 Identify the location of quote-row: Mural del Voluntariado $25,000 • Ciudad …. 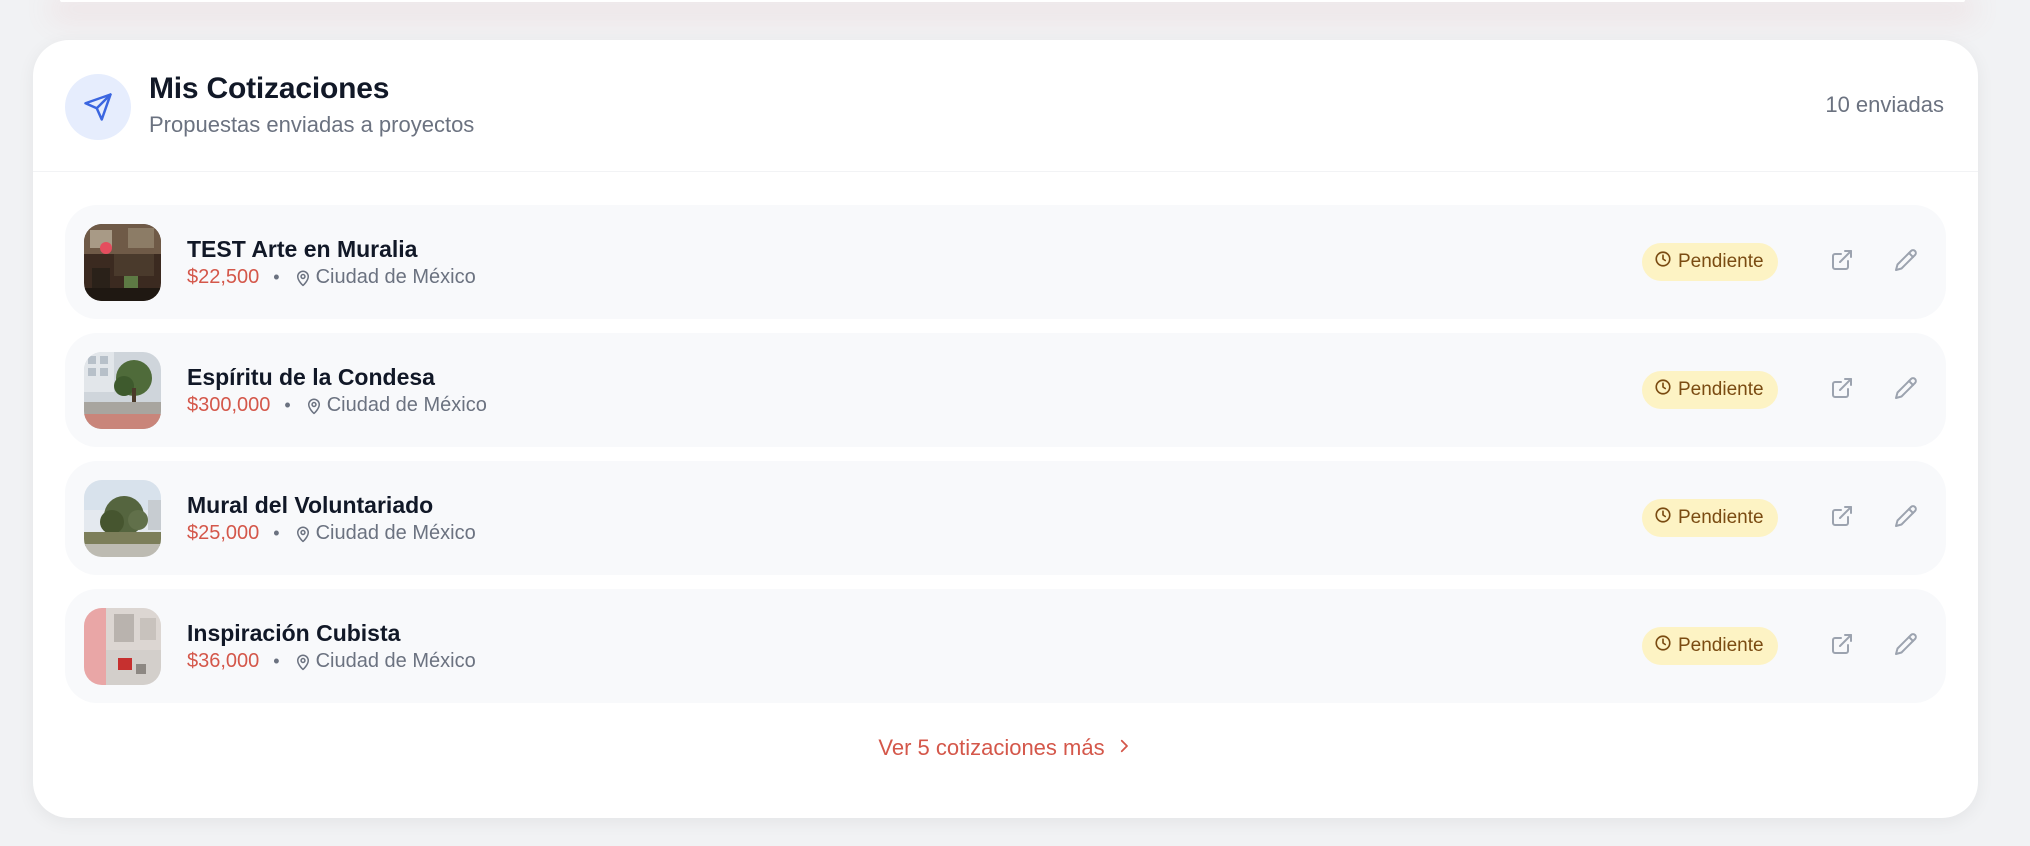
(1005, 518).